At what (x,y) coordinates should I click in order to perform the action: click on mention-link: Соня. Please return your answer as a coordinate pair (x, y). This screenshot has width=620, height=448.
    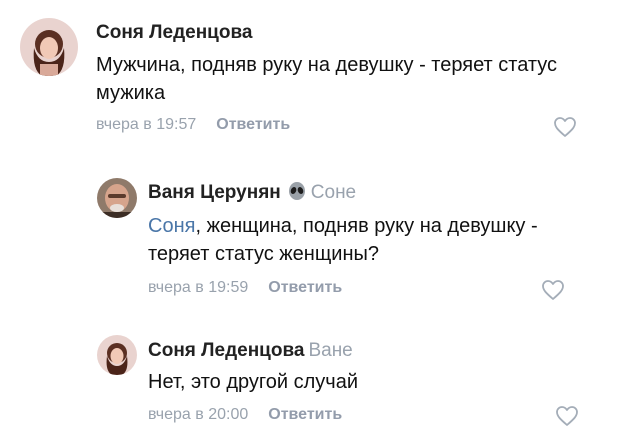
    Looking at the image, I should click on (171, 226).